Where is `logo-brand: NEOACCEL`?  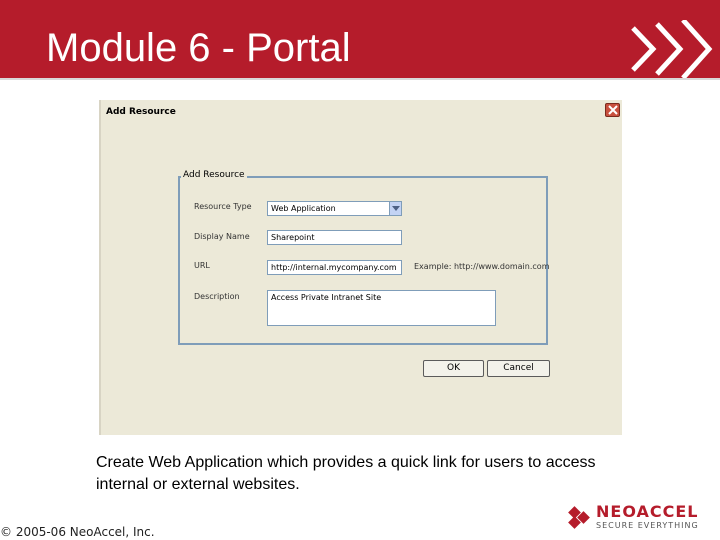
logo-brand: NEOACCEL is located at coordinates (647, 511).